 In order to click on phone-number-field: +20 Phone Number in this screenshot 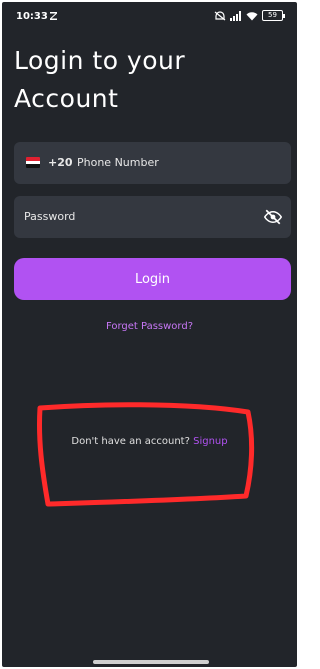, I will do `click(152, 163)`.